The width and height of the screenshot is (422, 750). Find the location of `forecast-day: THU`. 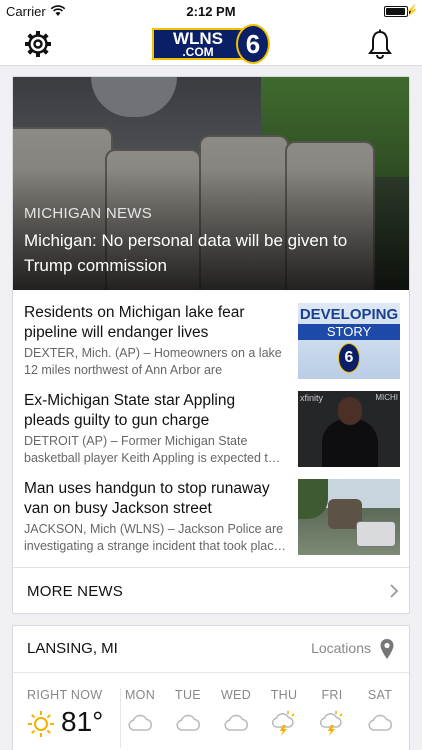

forecast-day: THU is located at coordinates (284, 712).